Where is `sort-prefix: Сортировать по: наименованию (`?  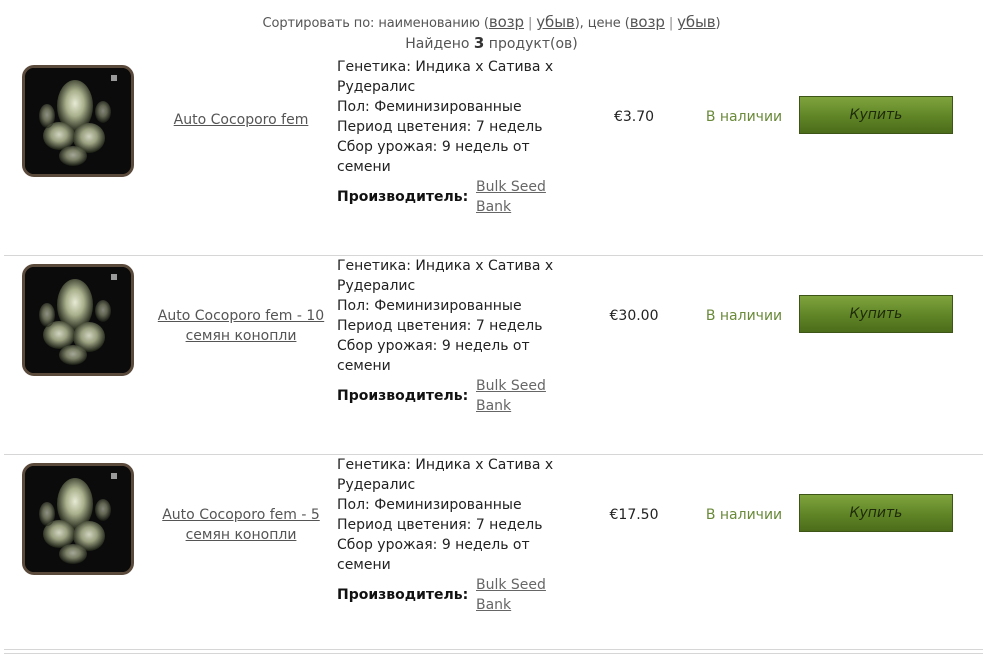
sort-prefix: Сортировать по: наименованию ( is located at coordinates (375, 23).